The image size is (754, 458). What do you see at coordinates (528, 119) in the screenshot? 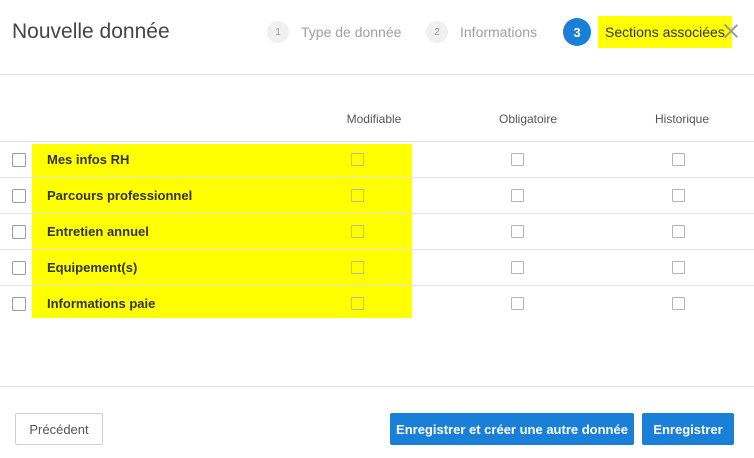
I see `column-header-obligatoire: Obligatoire` at bounding box center [528, 119].